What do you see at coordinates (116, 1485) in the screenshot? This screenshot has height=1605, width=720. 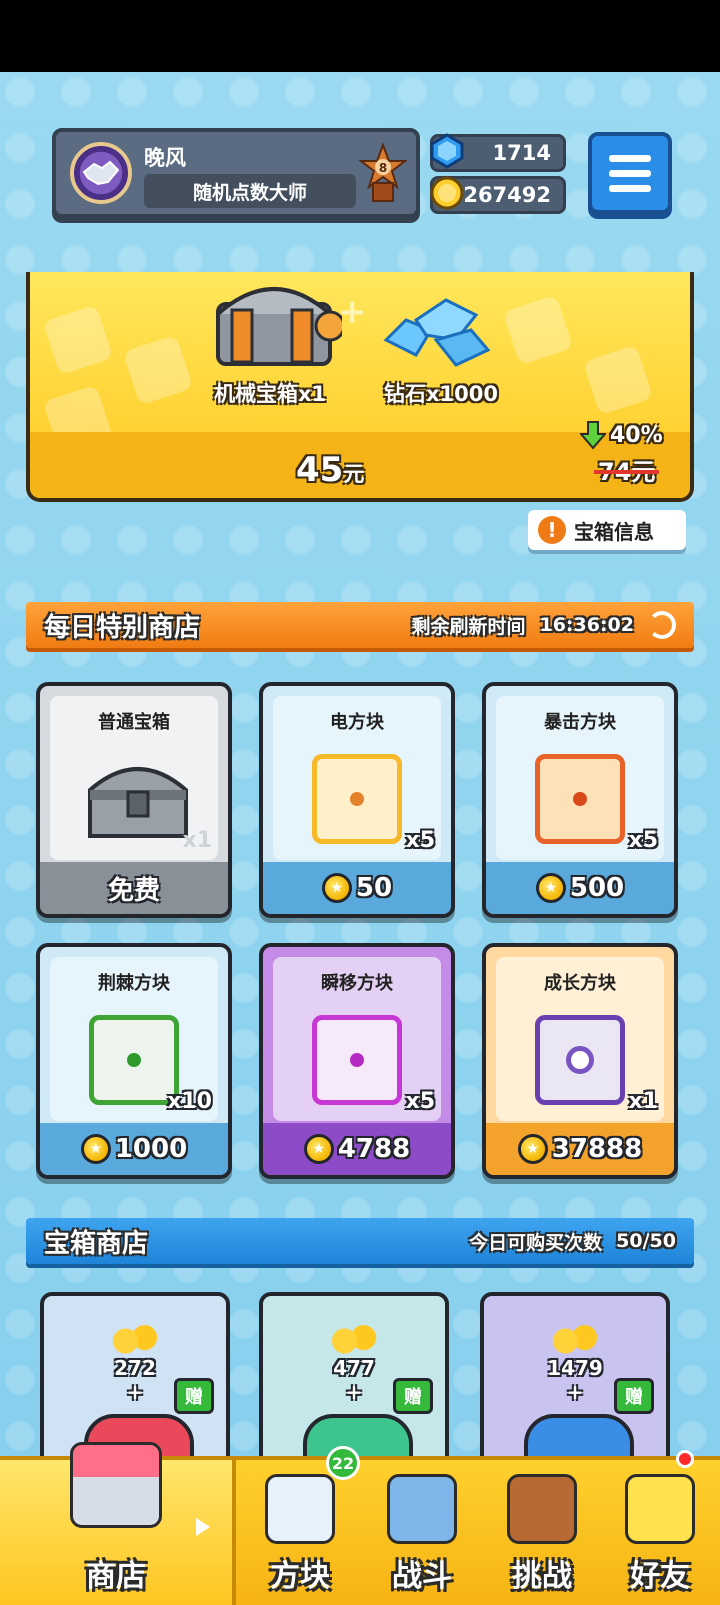 I see `shop-icon` at bounding box center [116, 1485].